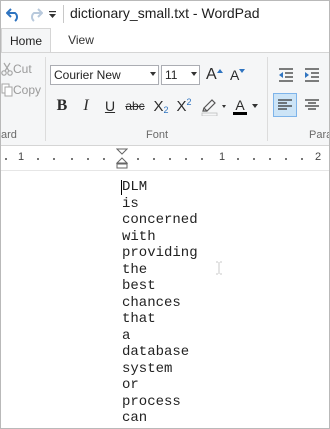 The width and height of the screenshot is (330, 429). Describe the element at coordinates (121, 187) in the screenshot. I see `text-caret` at that location.